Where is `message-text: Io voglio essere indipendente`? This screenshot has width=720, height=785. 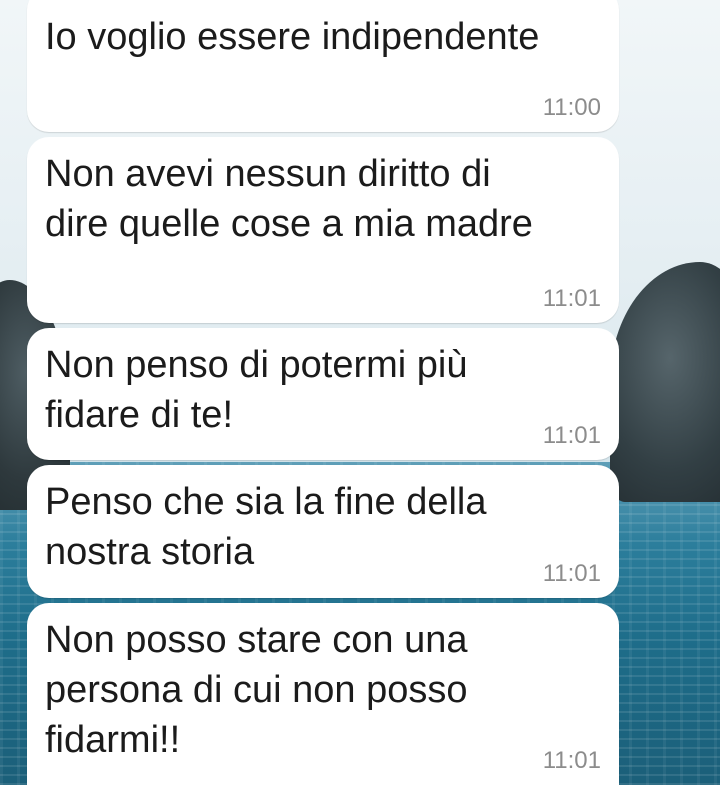 message-text: Io voglio essere indipendente is located at coordinates (292, 37).